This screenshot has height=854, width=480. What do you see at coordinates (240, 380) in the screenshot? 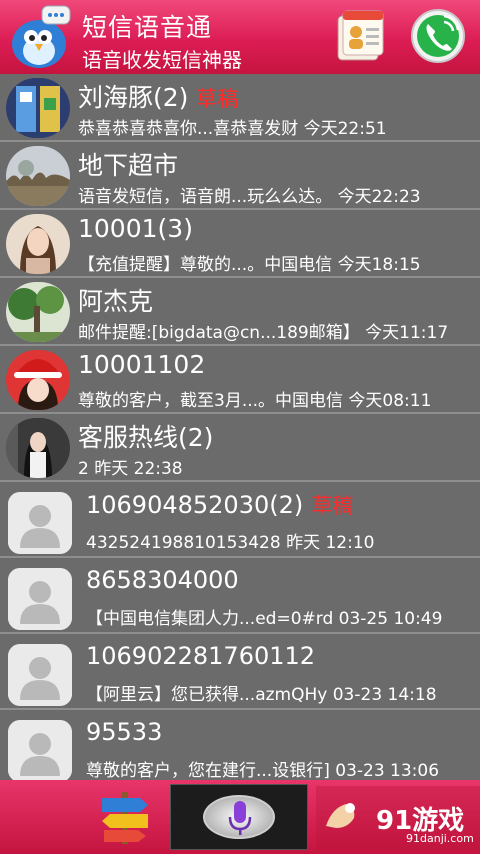
I see `conversation-row: 10001102 尊敬的客户，截至3月...。中国电信 今天08:11` at bounding box center [240, 380].